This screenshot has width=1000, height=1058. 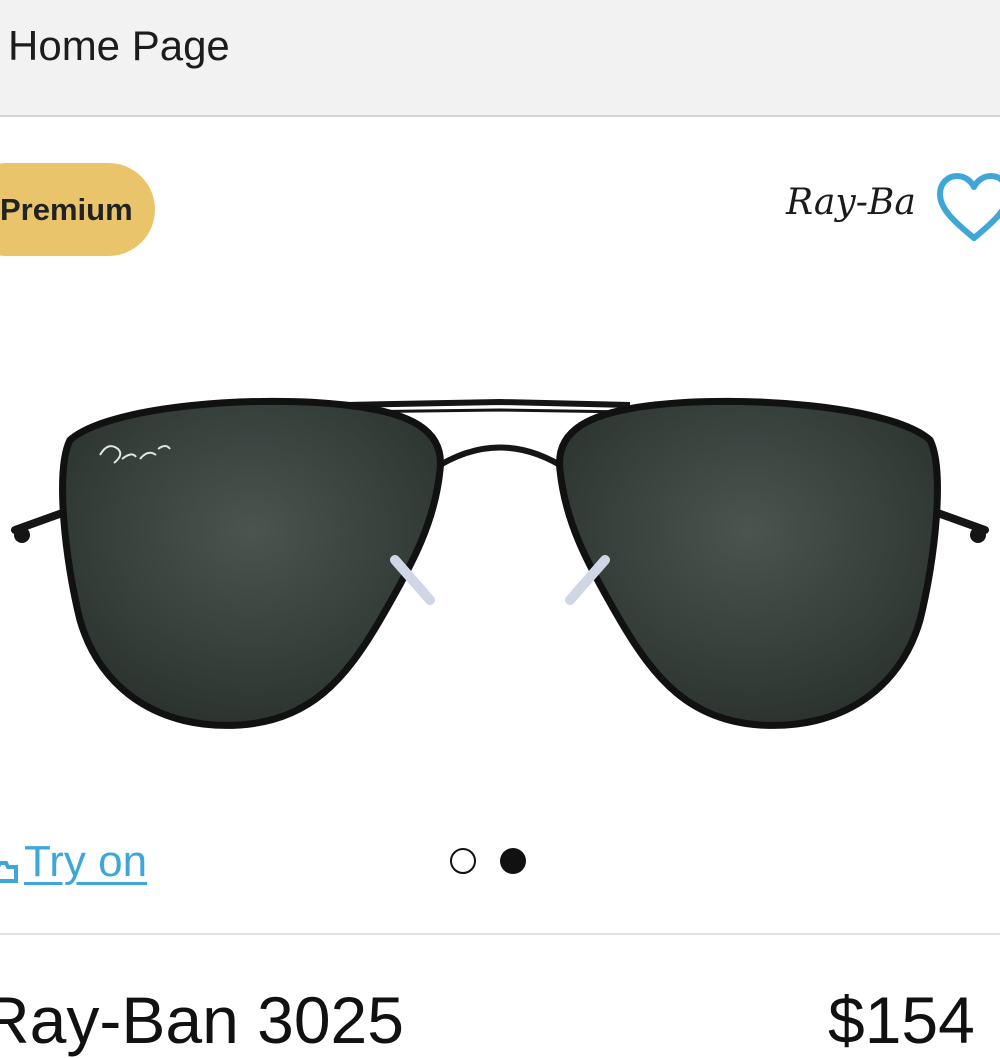 I want to click on camera-icon, so click(x=9, y=872).